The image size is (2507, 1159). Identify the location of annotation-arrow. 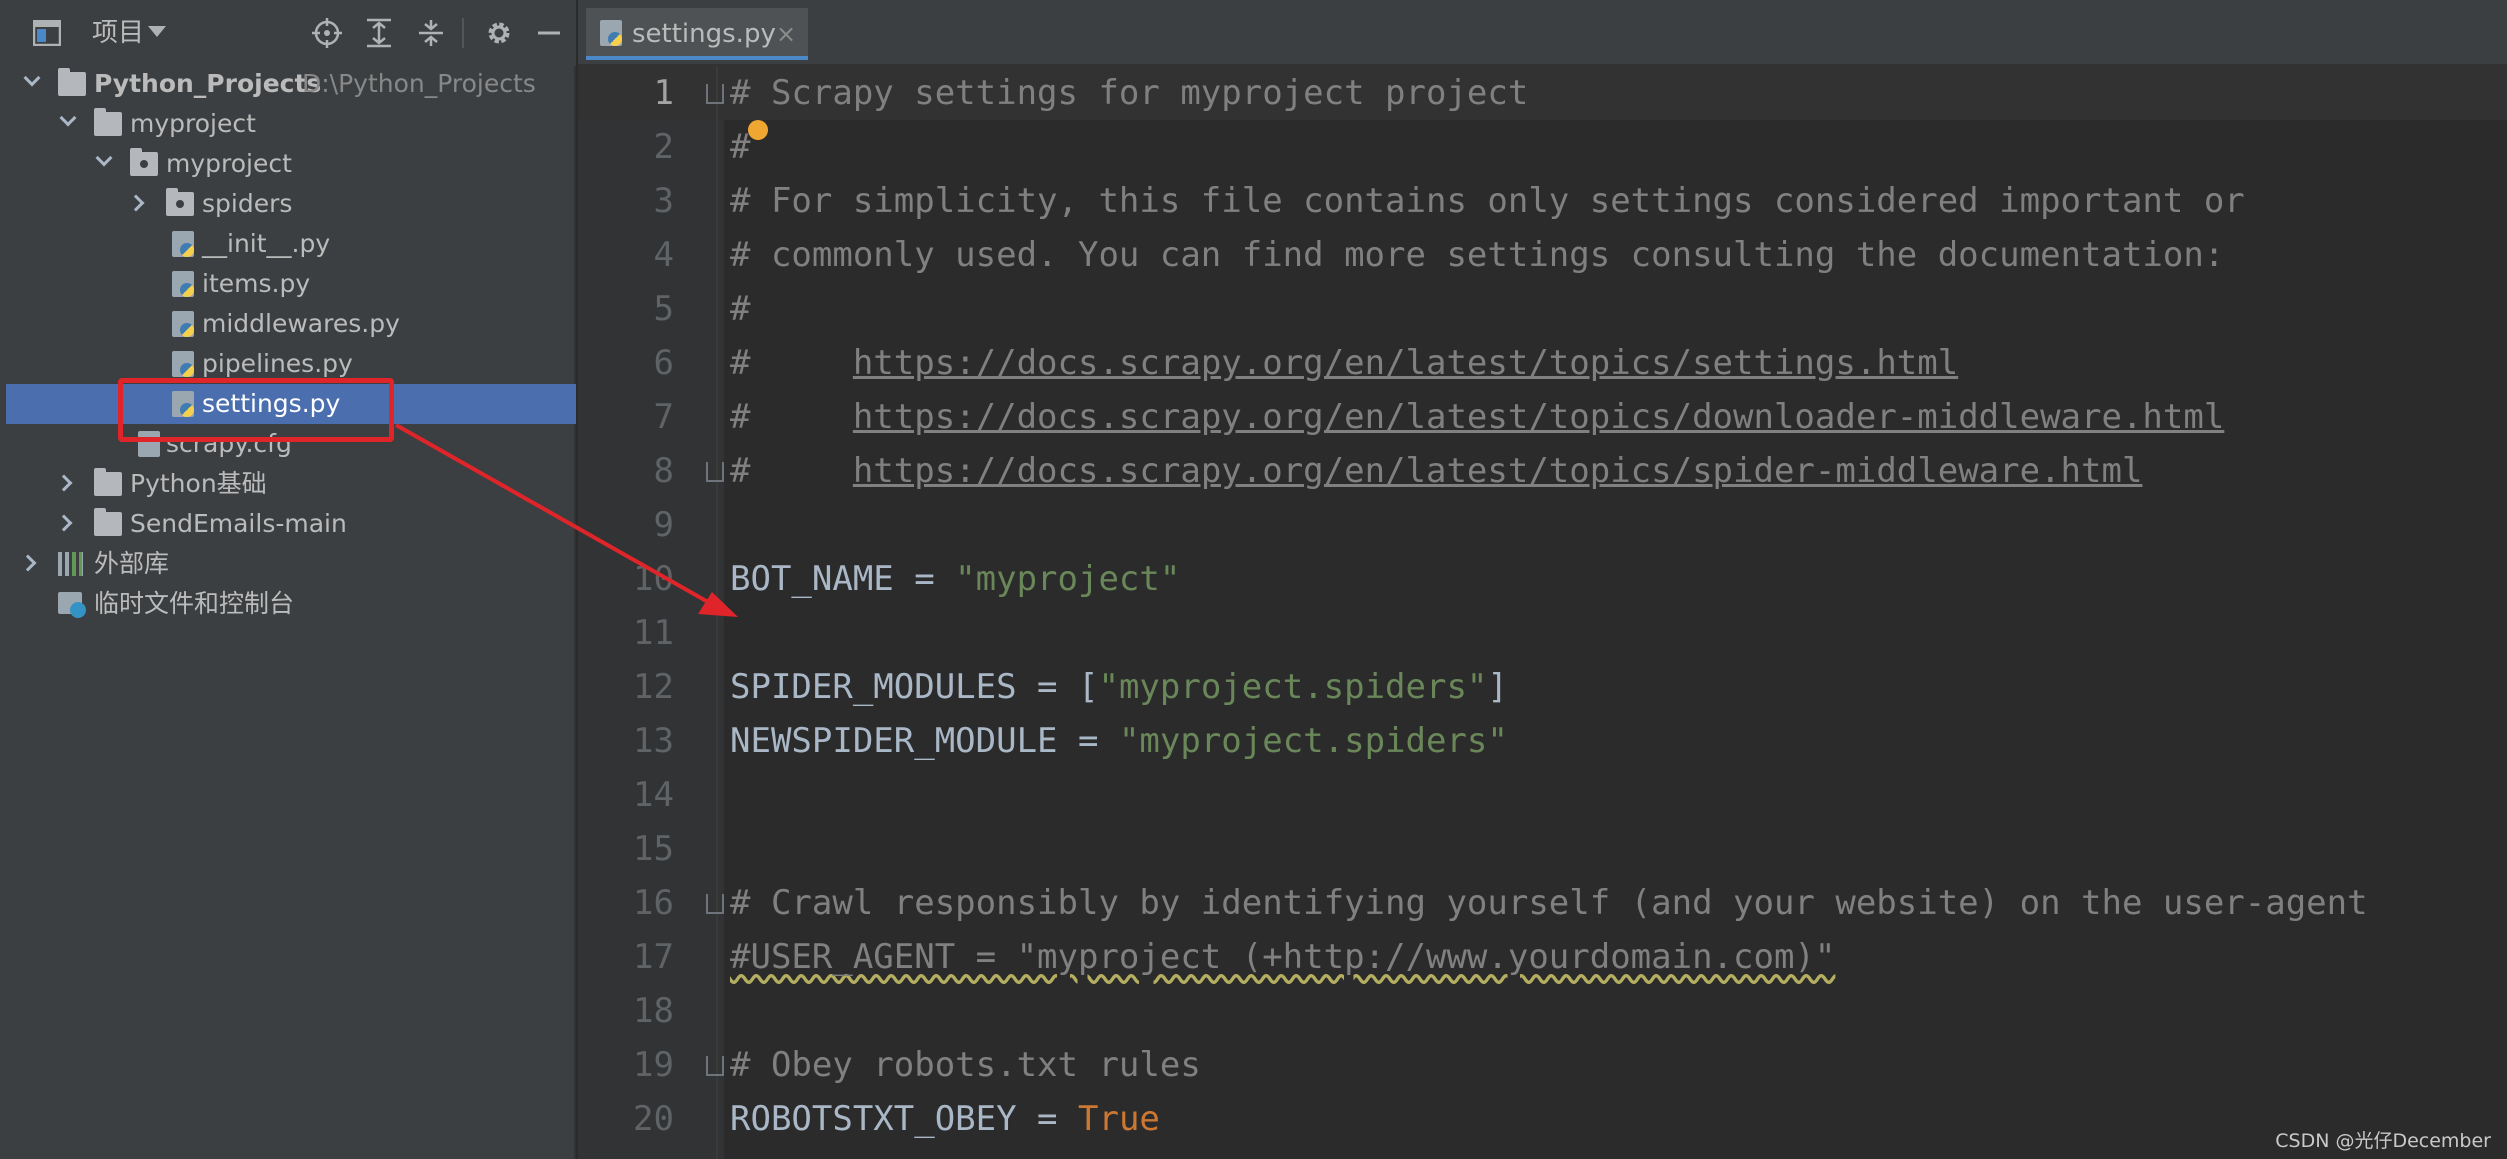
(566, 520).